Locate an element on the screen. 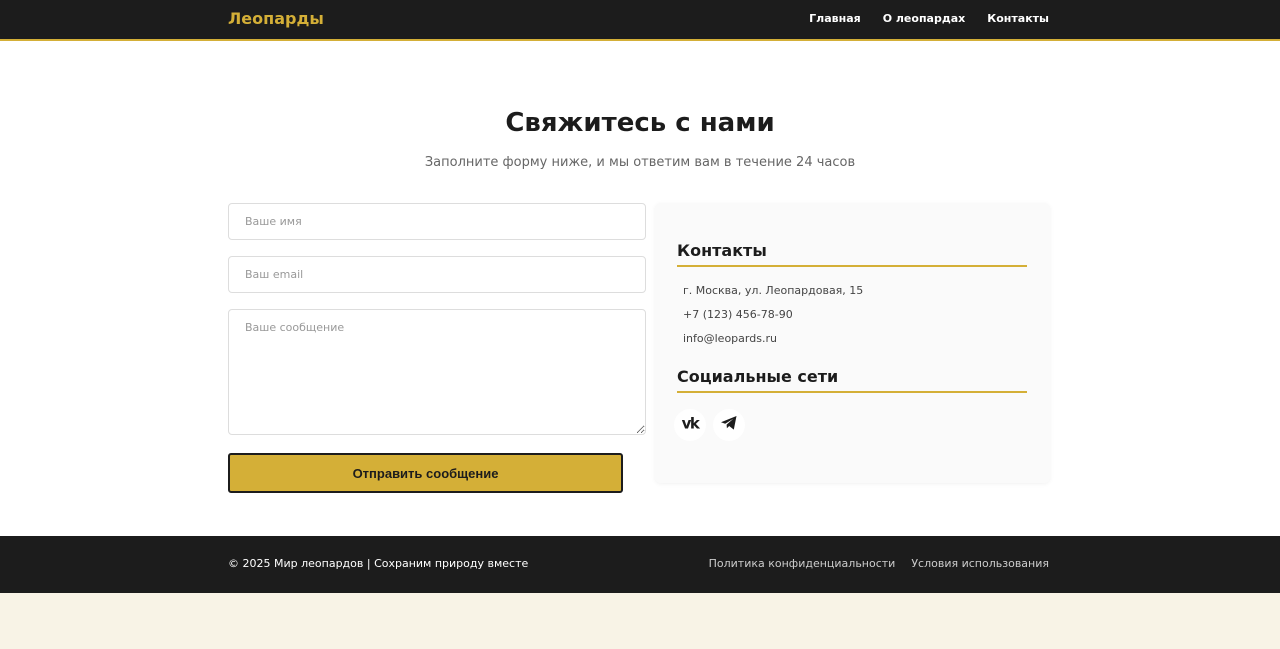 The image size is (1280, 649). page-title: Свяжитесь с нами is located at coordinates (640, 123).